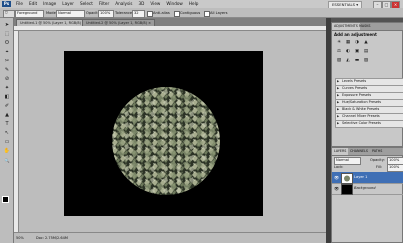 Image resolution: width=403 pixels, height=243 pixels. What do you see at coordinates (161, 13) in the screenshot?
I see `antialias-label: Anti-alias` at bounding box center [161, 13].